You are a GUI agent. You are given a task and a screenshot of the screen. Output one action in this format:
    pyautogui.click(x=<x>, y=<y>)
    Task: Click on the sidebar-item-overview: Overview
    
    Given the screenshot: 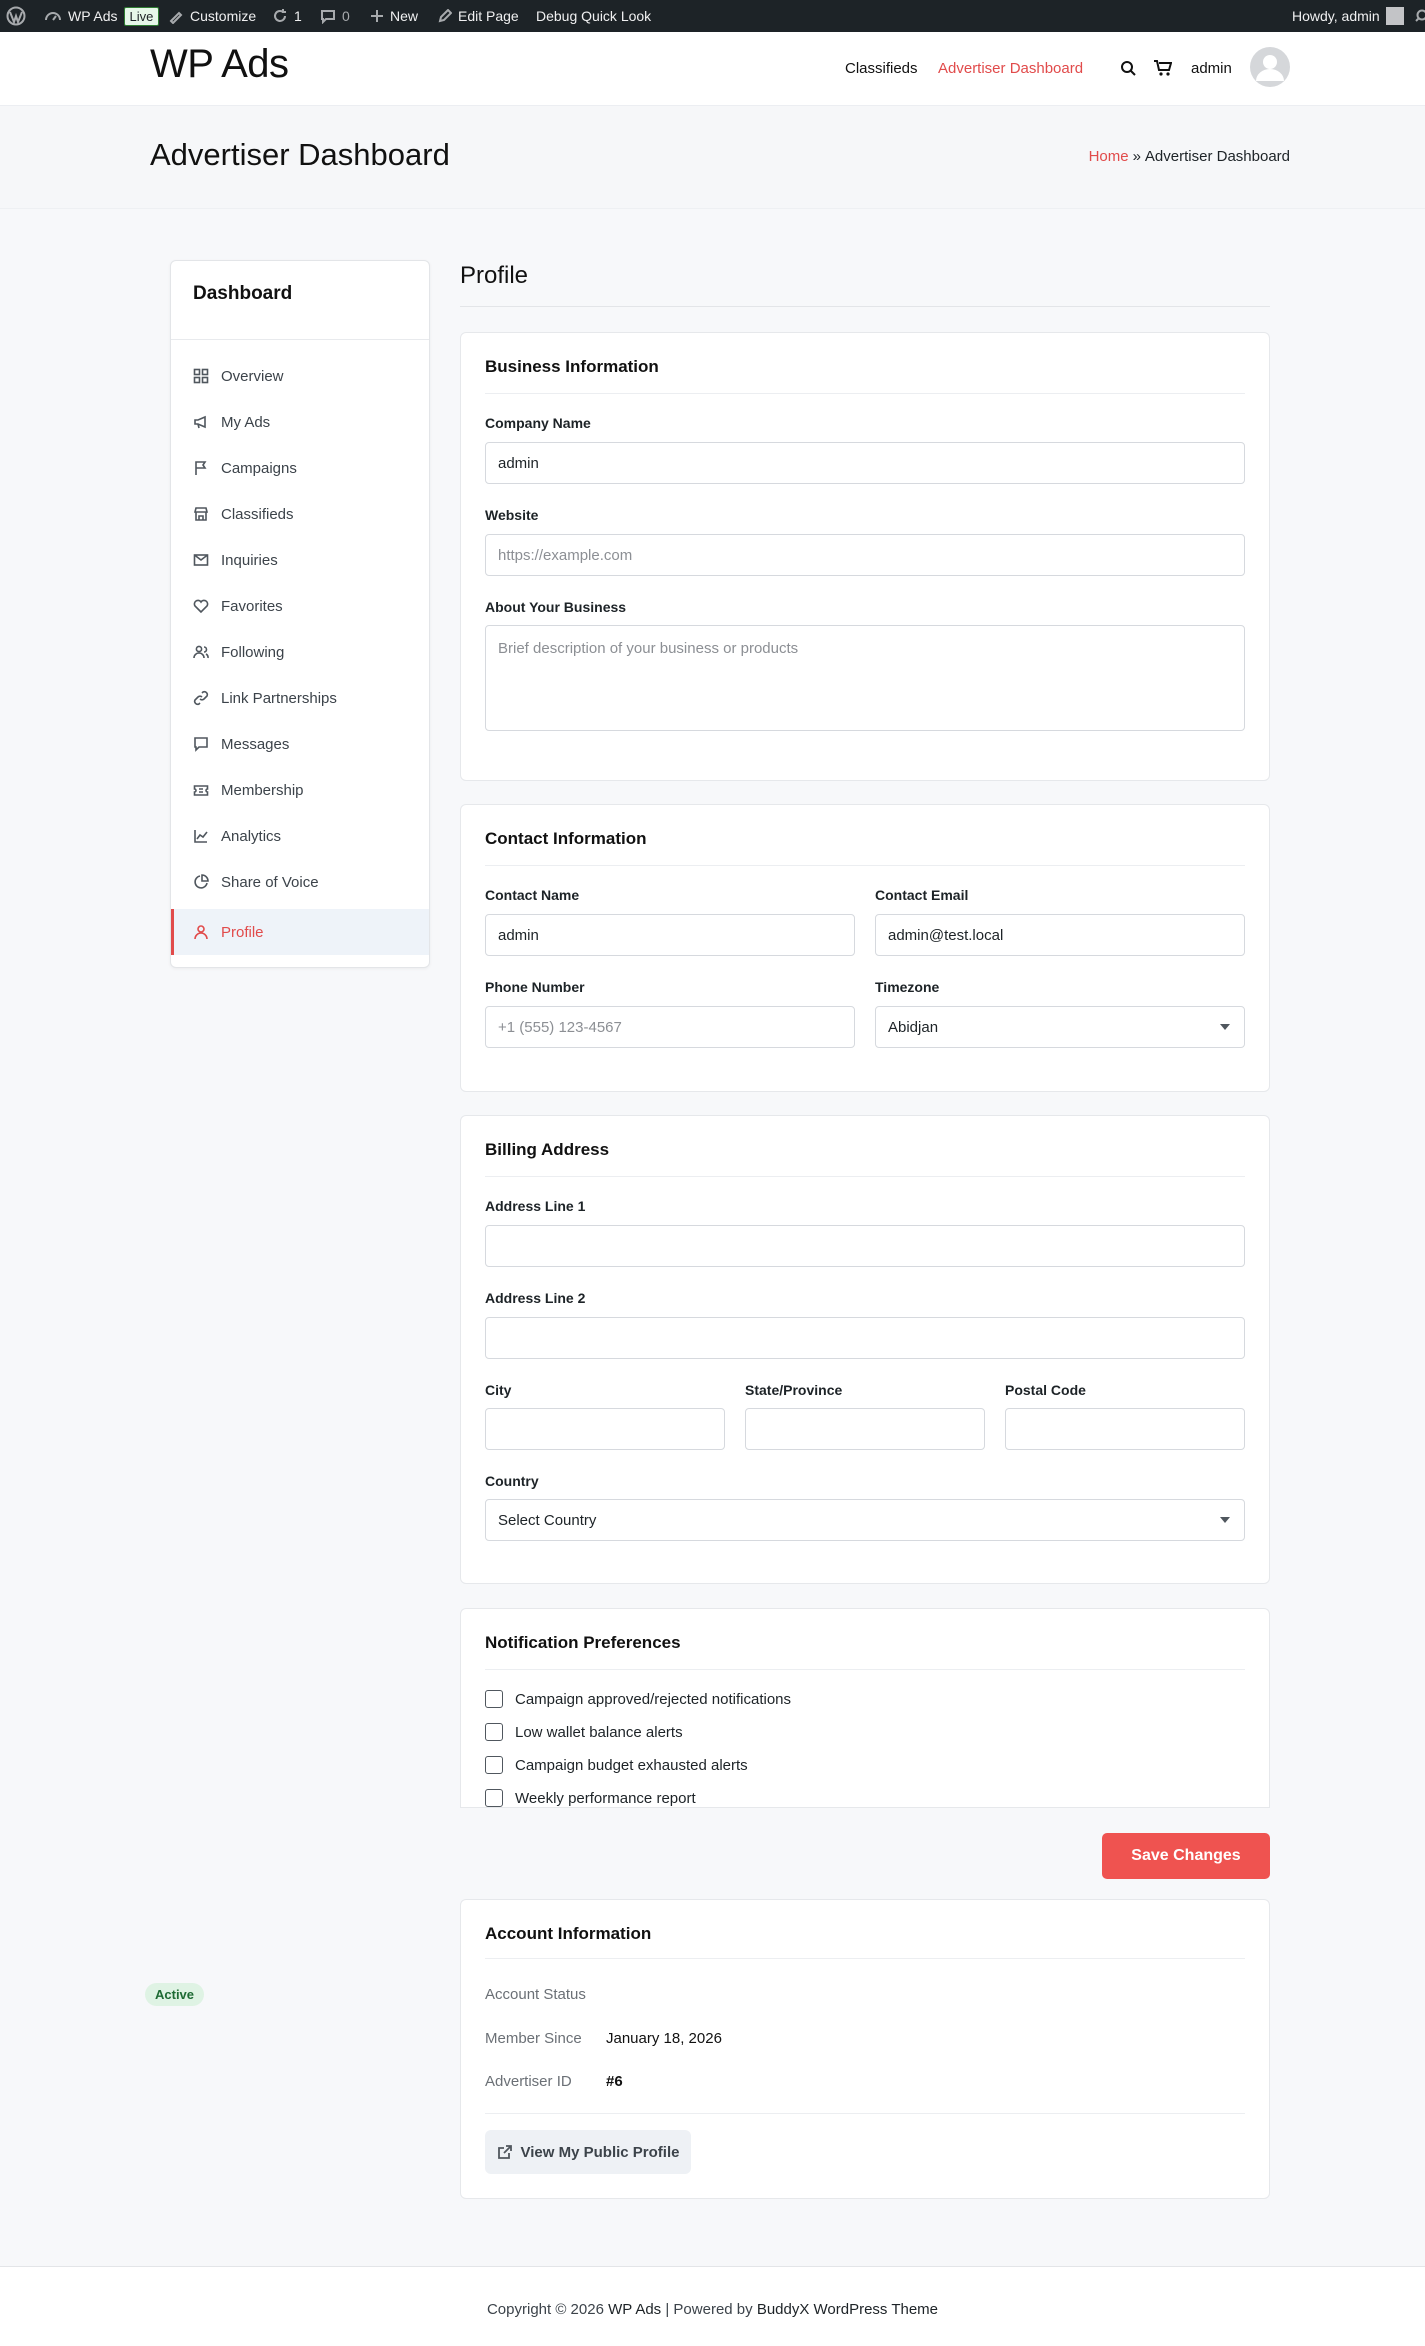 What is the action you would take?
    pyautogui.click(x=300, y=376)
    